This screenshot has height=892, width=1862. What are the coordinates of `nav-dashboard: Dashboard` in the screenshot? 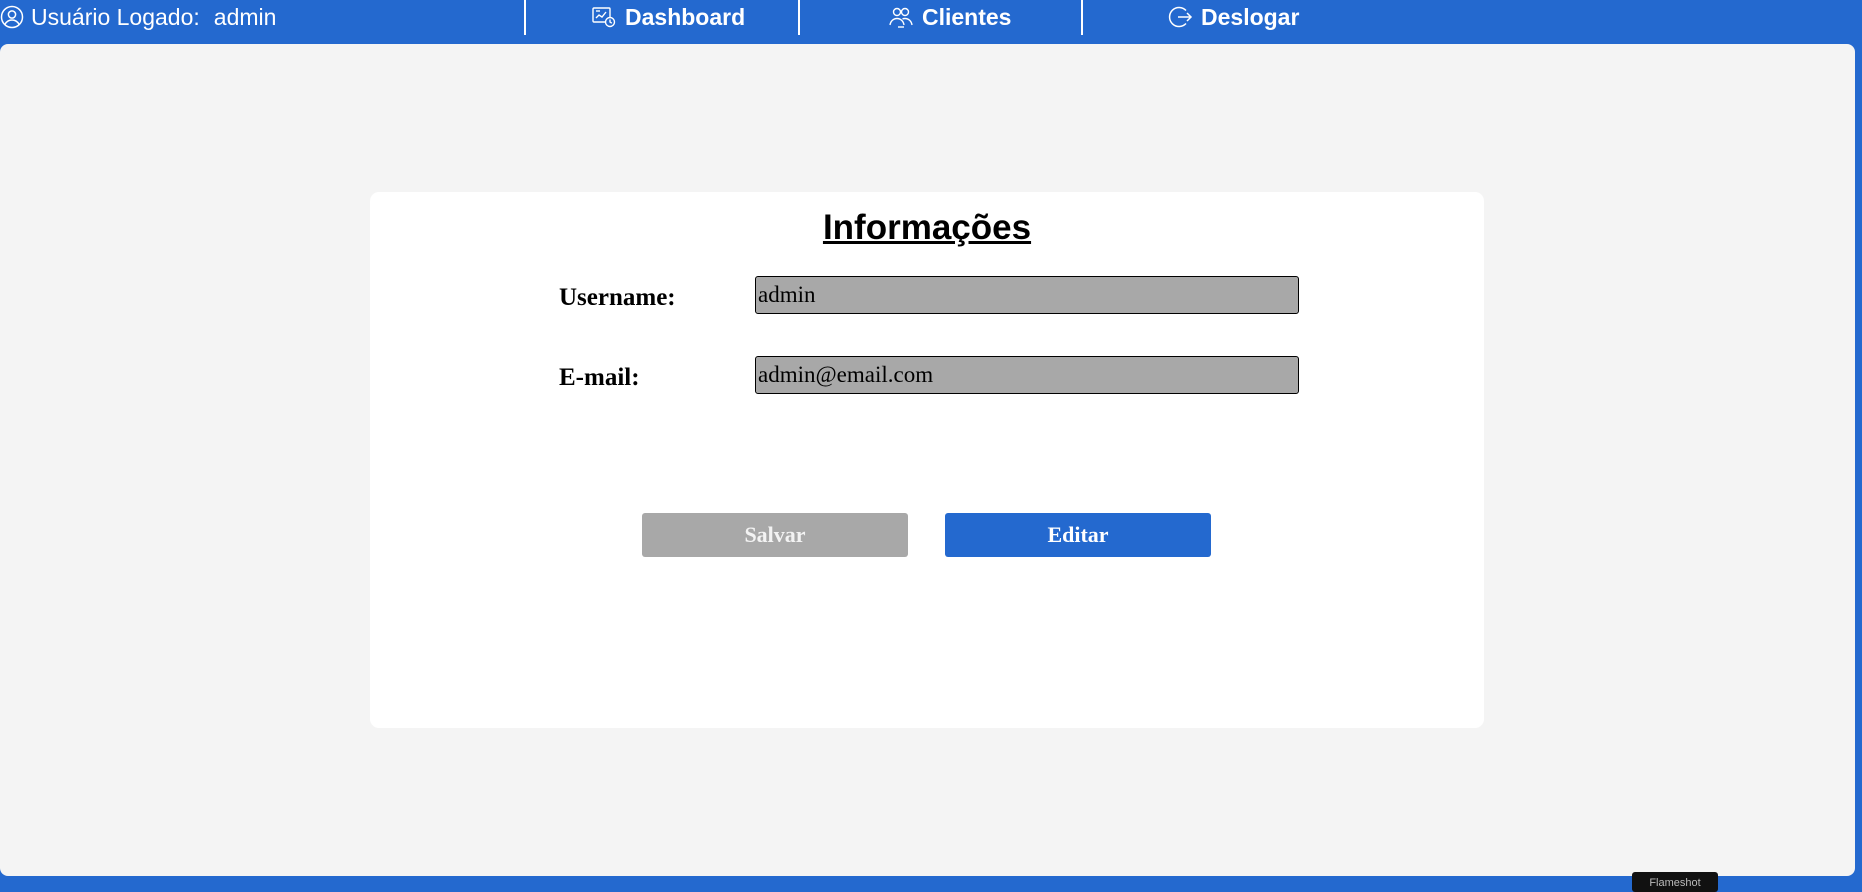 It's located at (668, 17).